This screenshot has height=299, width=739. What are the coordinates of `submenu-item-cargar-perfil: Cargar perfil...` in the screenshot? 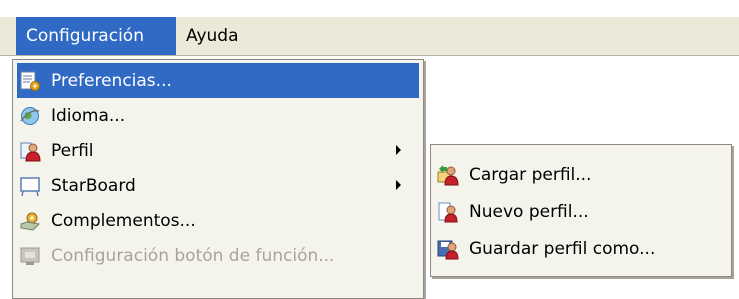 It's located at (581, 174).